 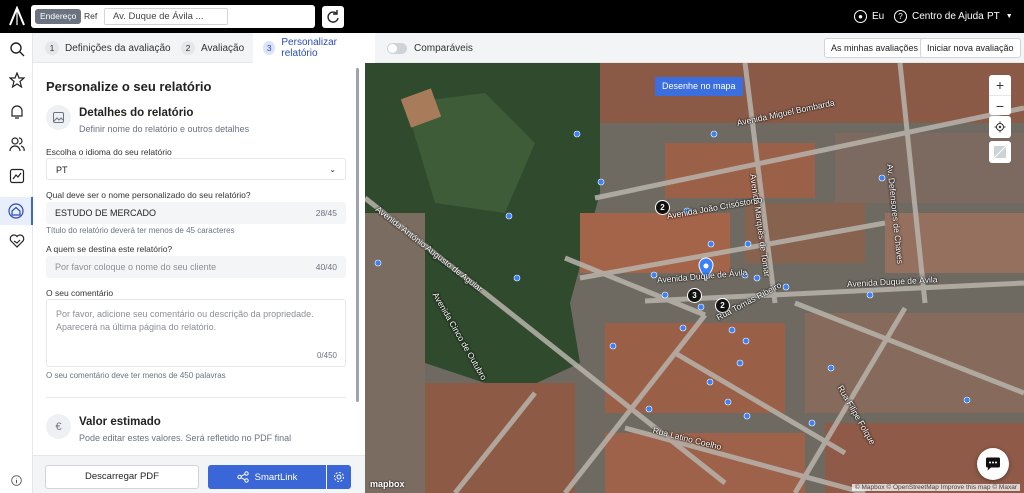 What do you see at coordinates (276, 477) in the screenshot?
I see `smartlink-label: SmartLink` at bounding box center [276, 477].